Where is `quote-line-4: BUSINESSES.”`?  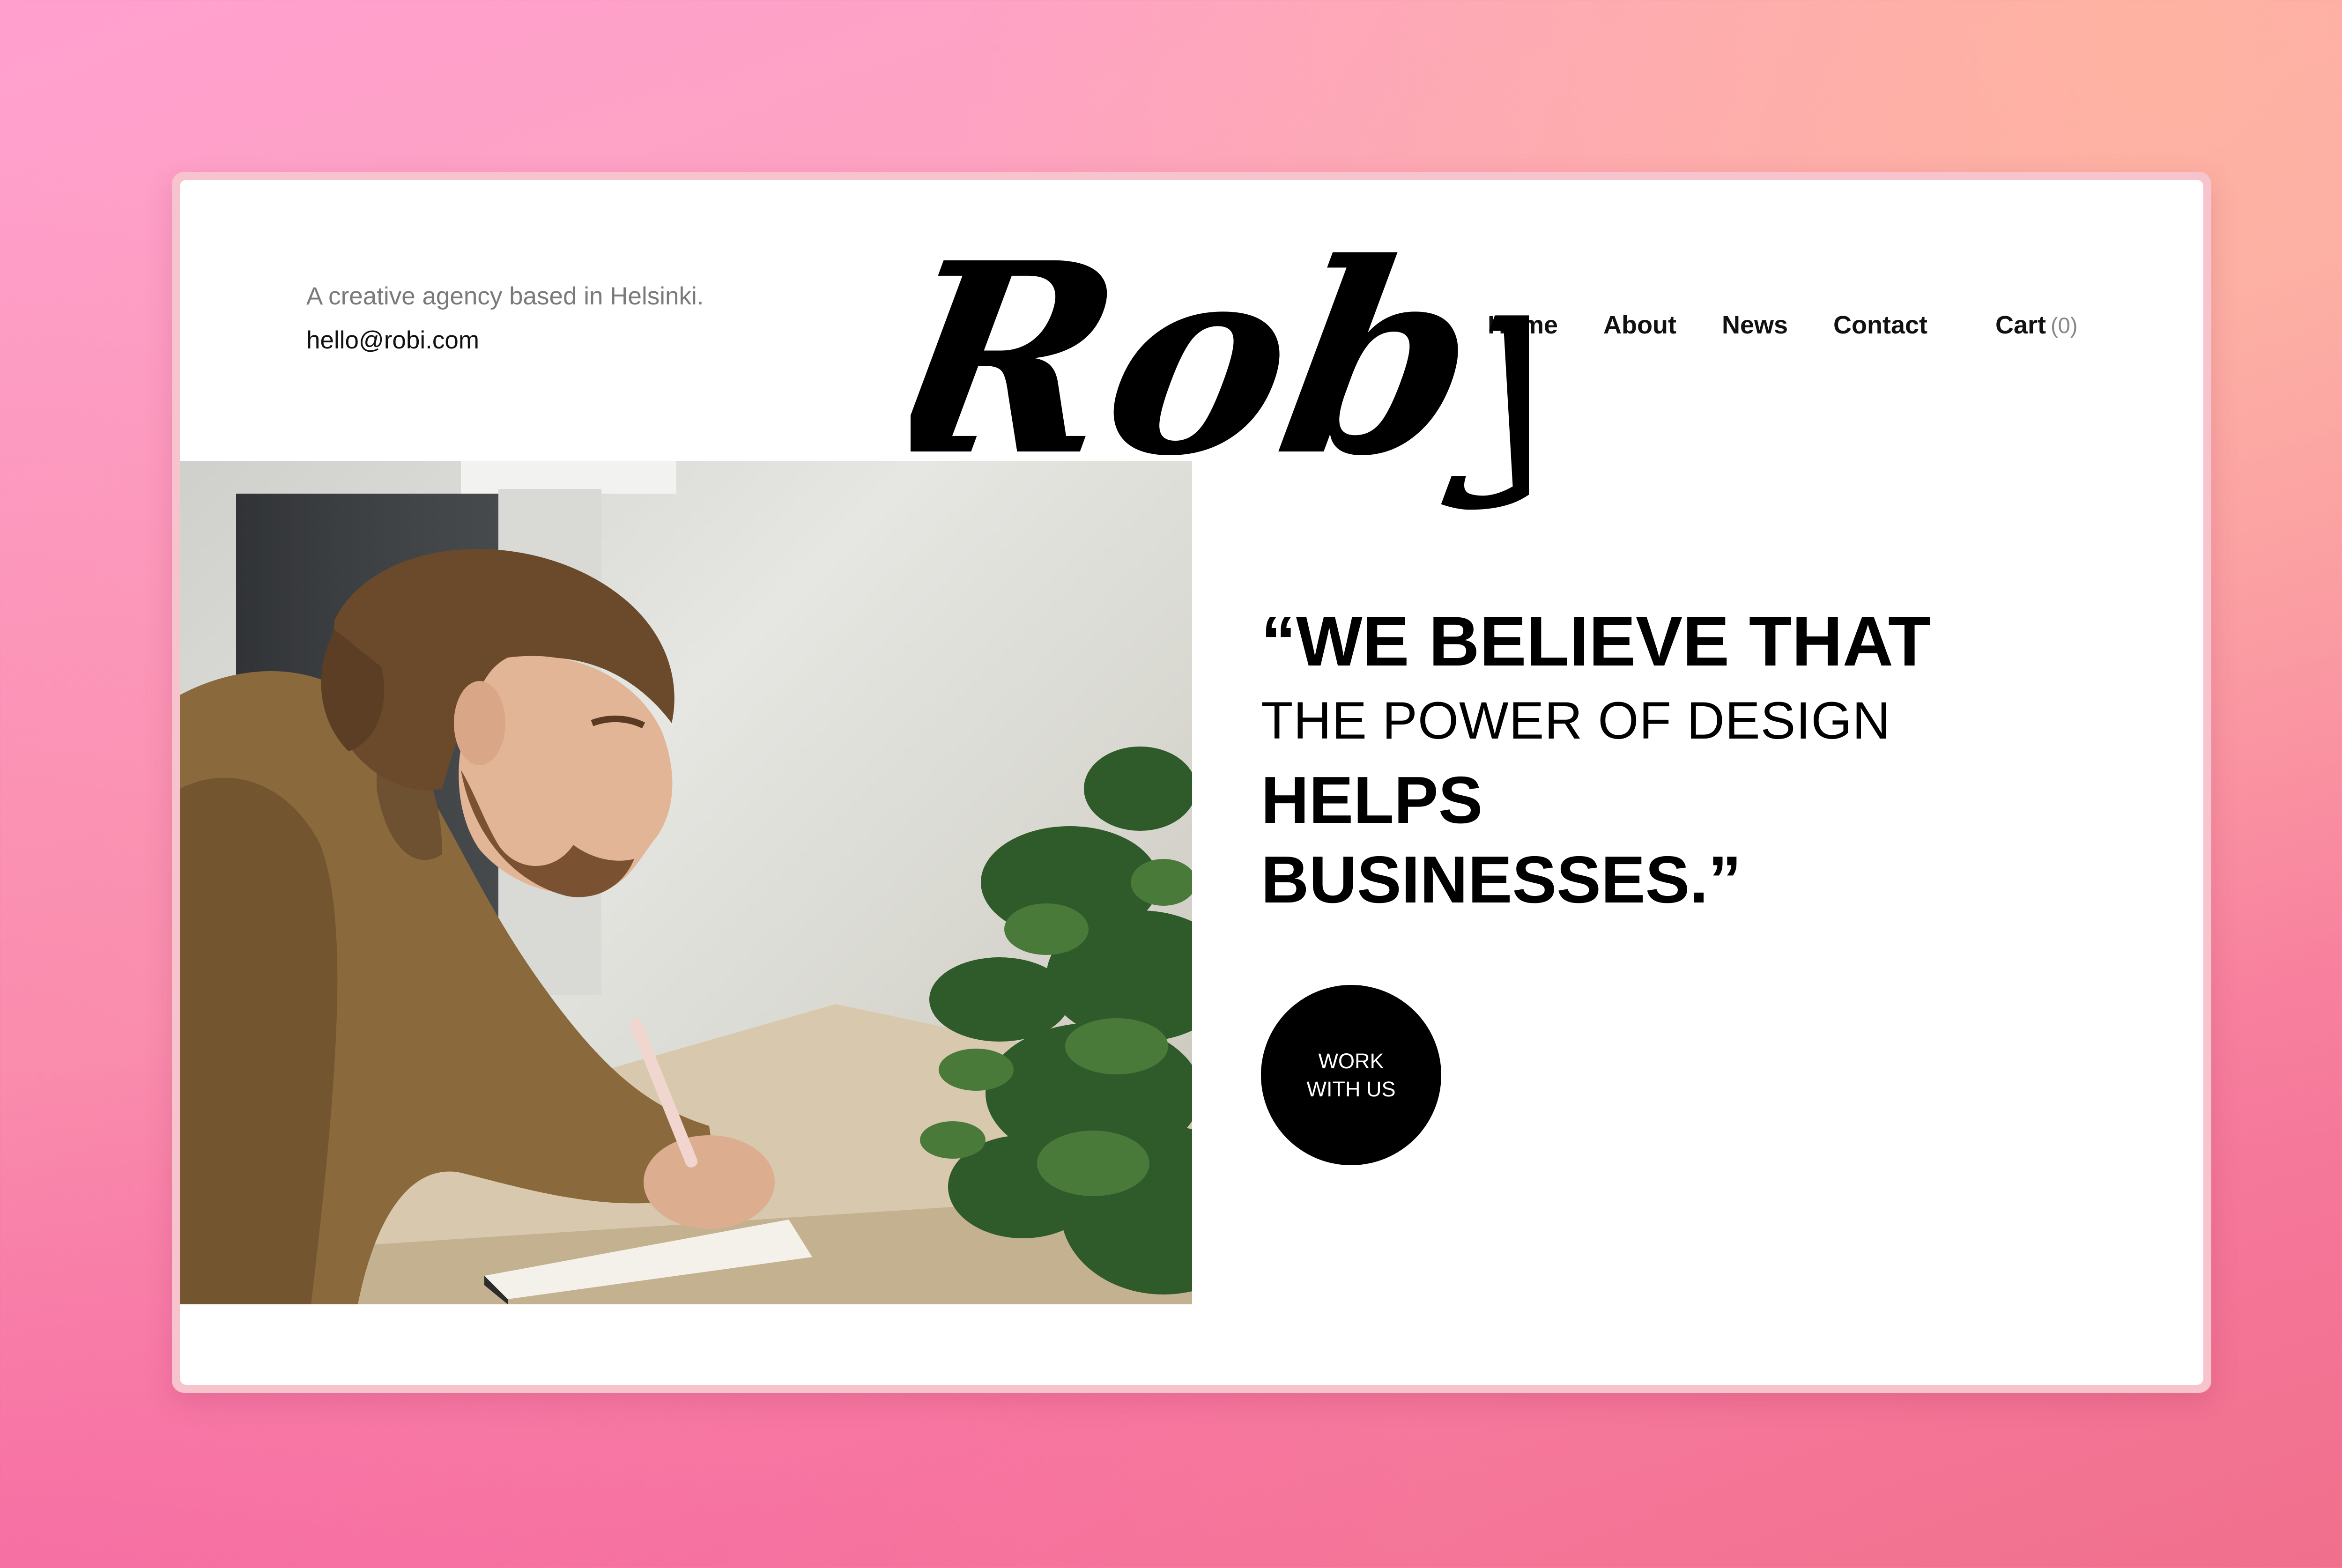
quote-line-4: BUSINESSES.” is located at coordinates (1501, 880).